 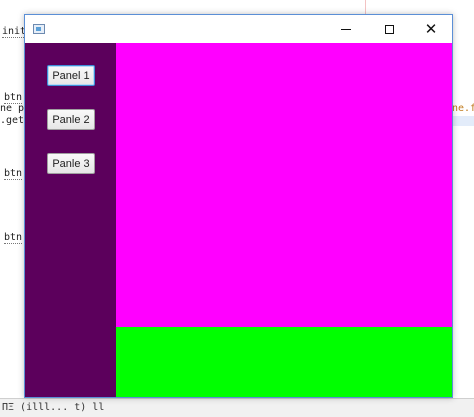 What do you see at coordinates (463, 121) in the screenshot?
I see `editor-highlight` at bounding box center [463, 121].